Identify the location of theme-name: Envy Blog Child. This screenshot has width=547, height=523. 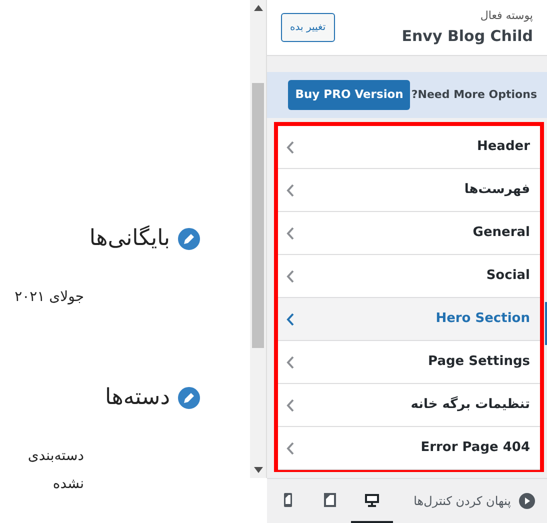
(467, 36).